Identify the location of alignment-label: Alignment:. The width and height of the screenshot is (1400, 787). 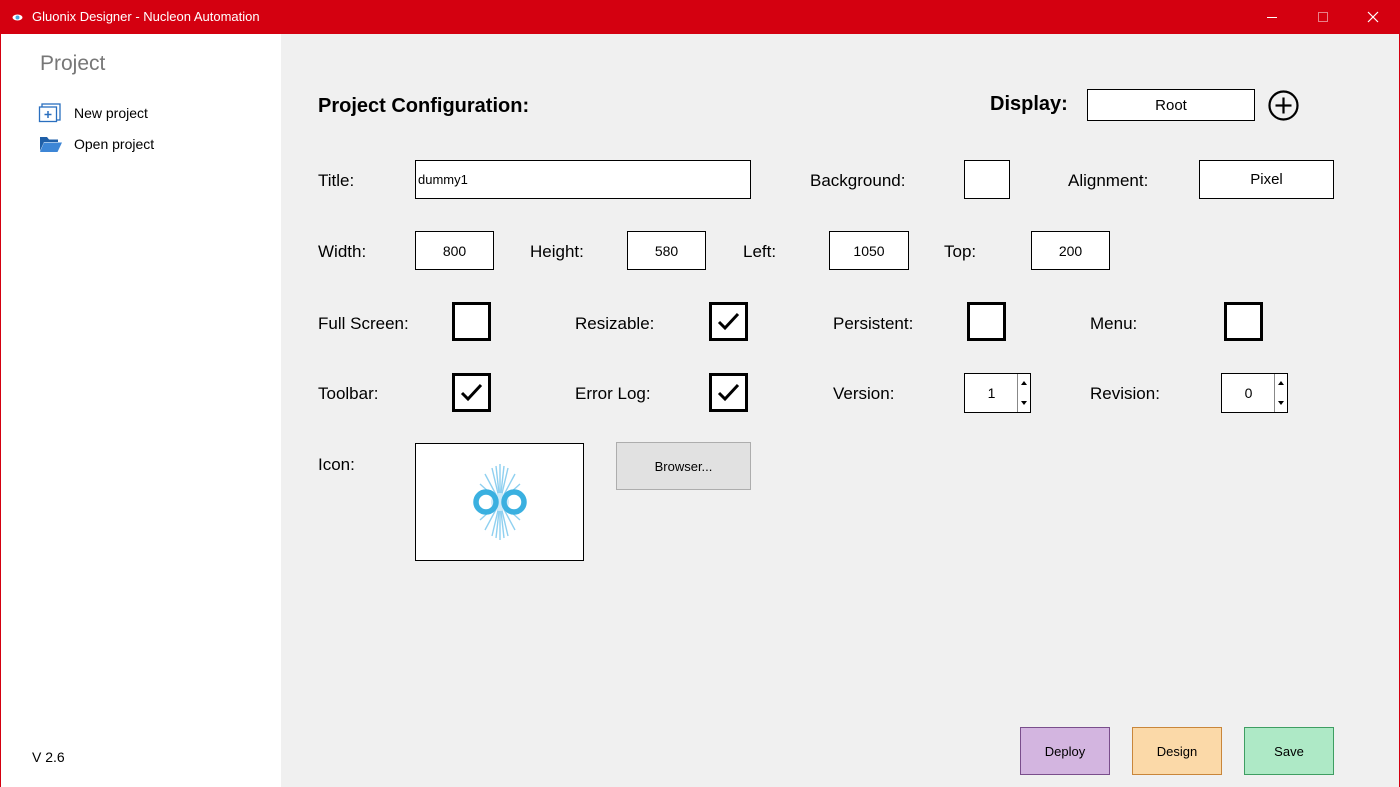
(1108, 180).